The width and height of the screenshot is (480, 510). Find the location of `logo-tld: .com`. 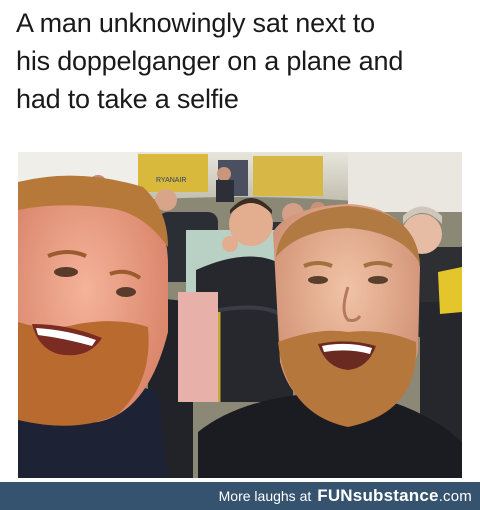

logo-tld: .com is located at coordinates (455, 496).